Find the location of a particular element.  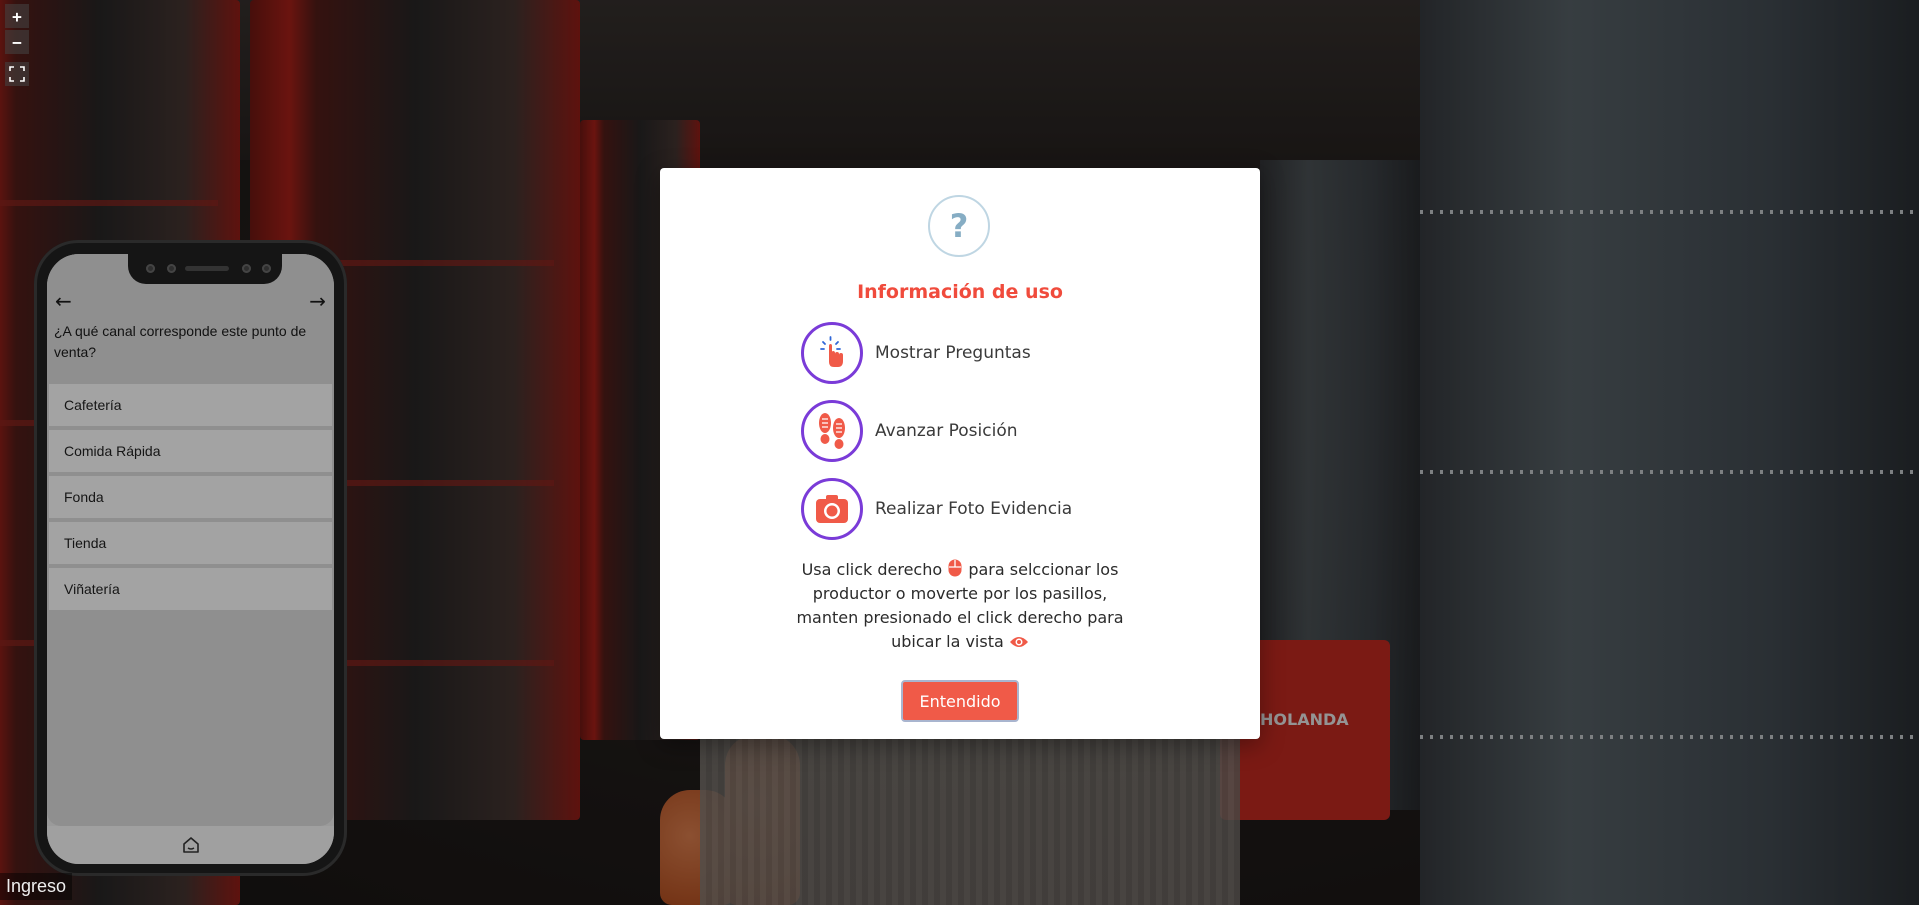

answer-option: Fonda is located at coordinates (190, 497).